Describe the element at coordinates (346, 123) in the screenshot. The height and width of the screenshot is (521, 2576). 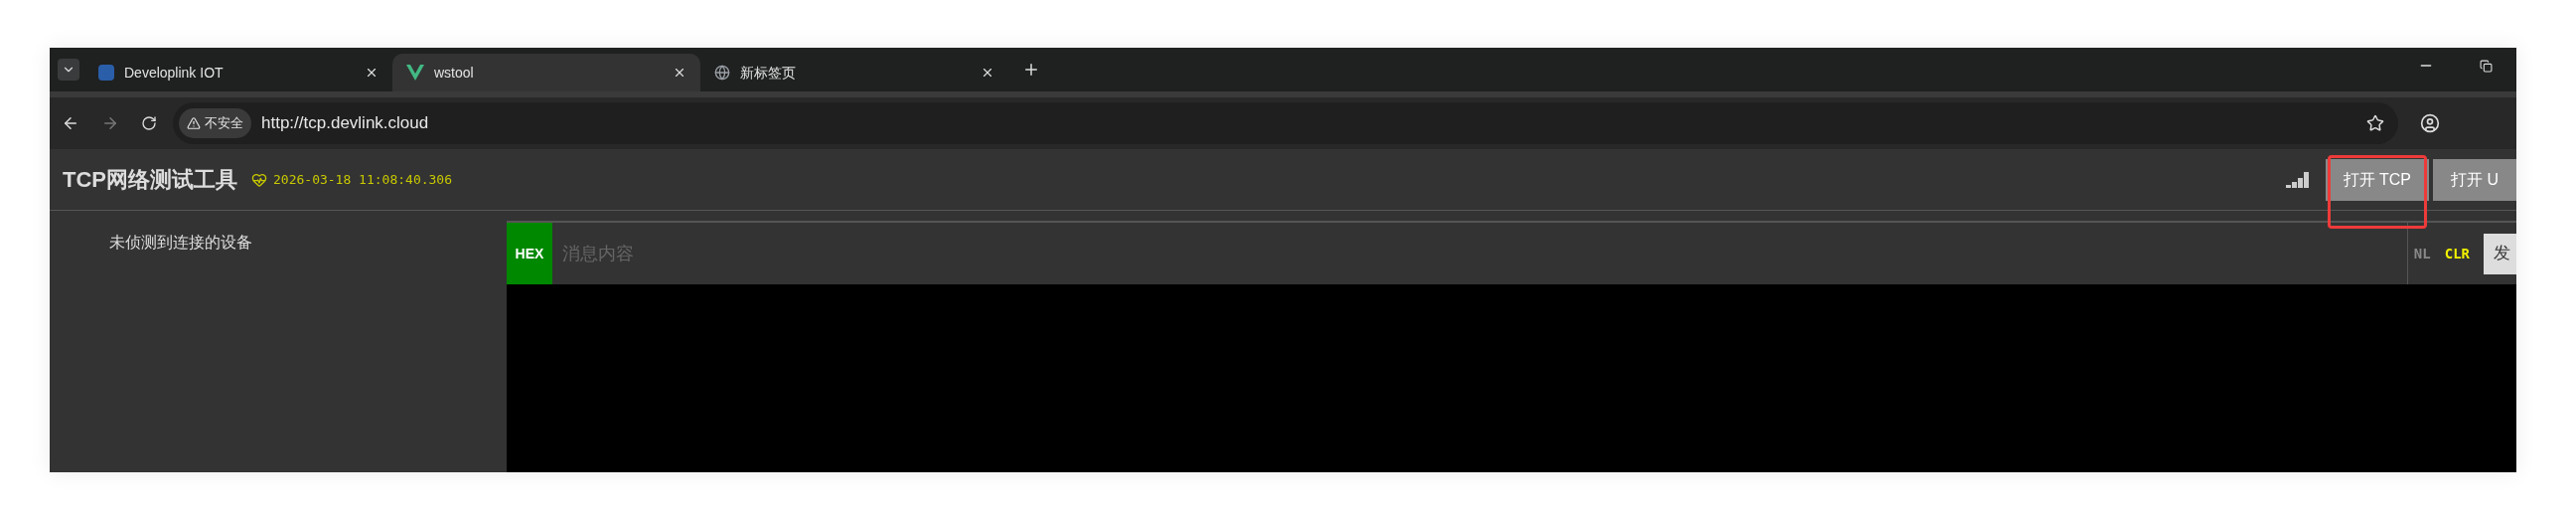
I see `url-text: http://tcp.devlink.cloud` at that location.